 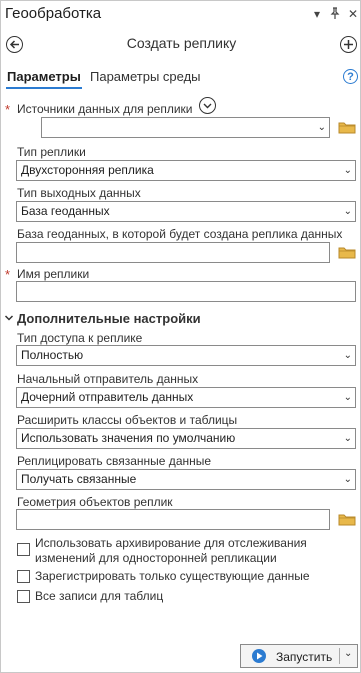 What do you see at coordinates (109, 318) in the screenshot?
I see `advanced-section-title: Дополнительные настройки` at bounding box center [109, 318].